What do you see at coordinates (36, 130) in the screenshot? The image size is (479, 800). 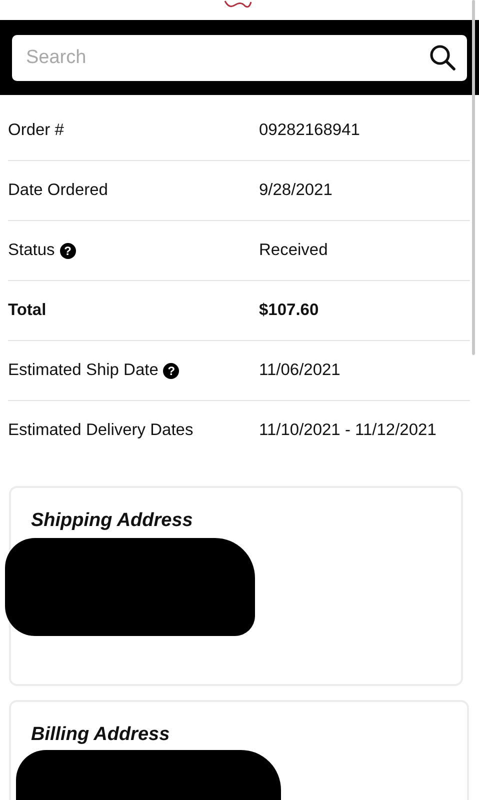 I see `detail-label: Order #` at bounding box center [36, 130].